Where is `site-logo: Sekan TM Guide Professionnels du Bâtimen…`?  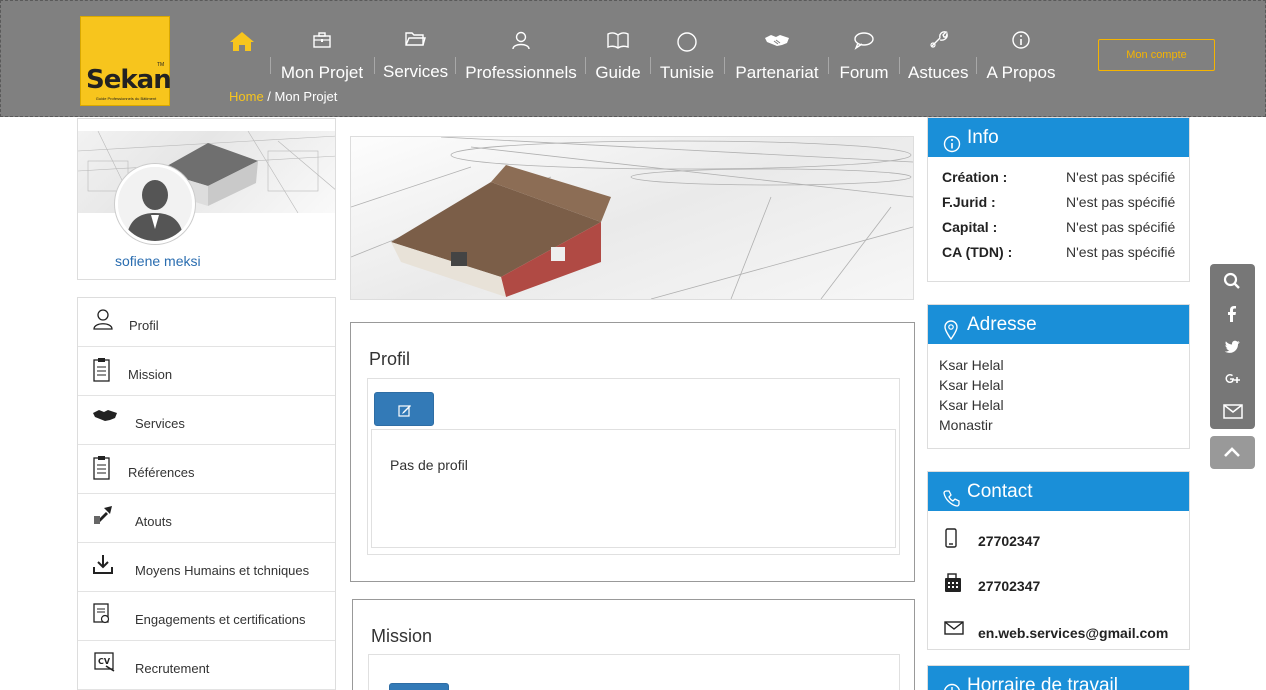
site-logo: Sekan TM Guide Professionnels du Bâtimen… is located at coordinates (126, 61).